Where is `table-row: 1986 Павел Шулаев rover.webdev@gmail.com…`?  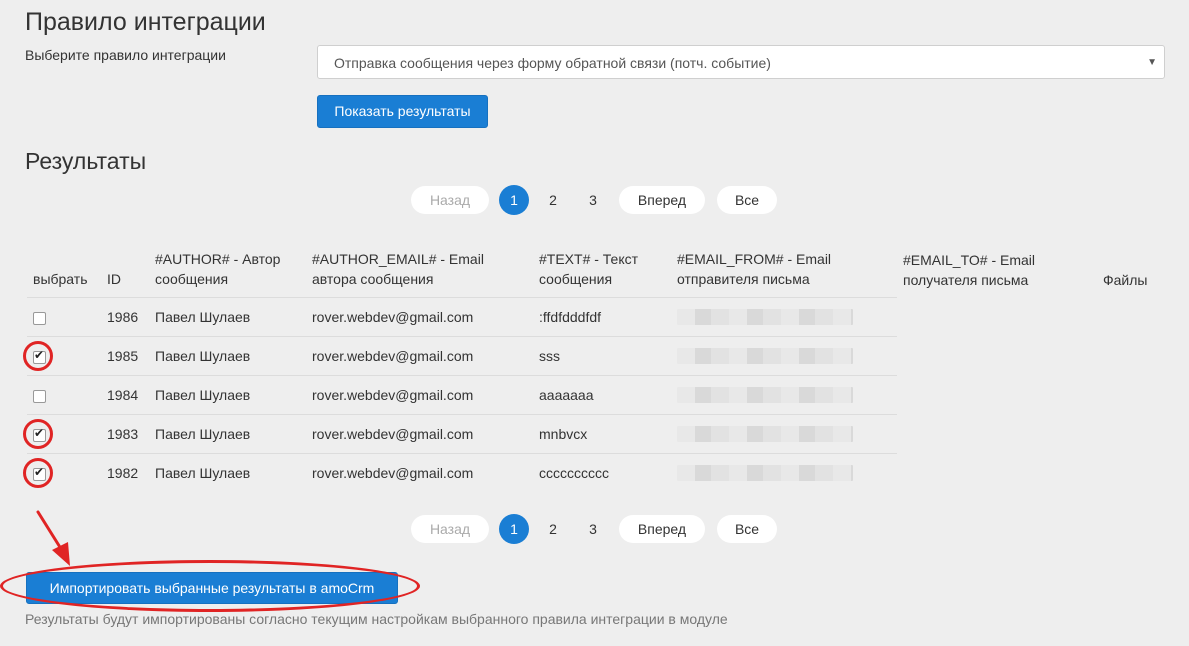 table-row: 1986 Павел Шулаев rover.webdev@gmail.com… is located at coordinates (596, 317).